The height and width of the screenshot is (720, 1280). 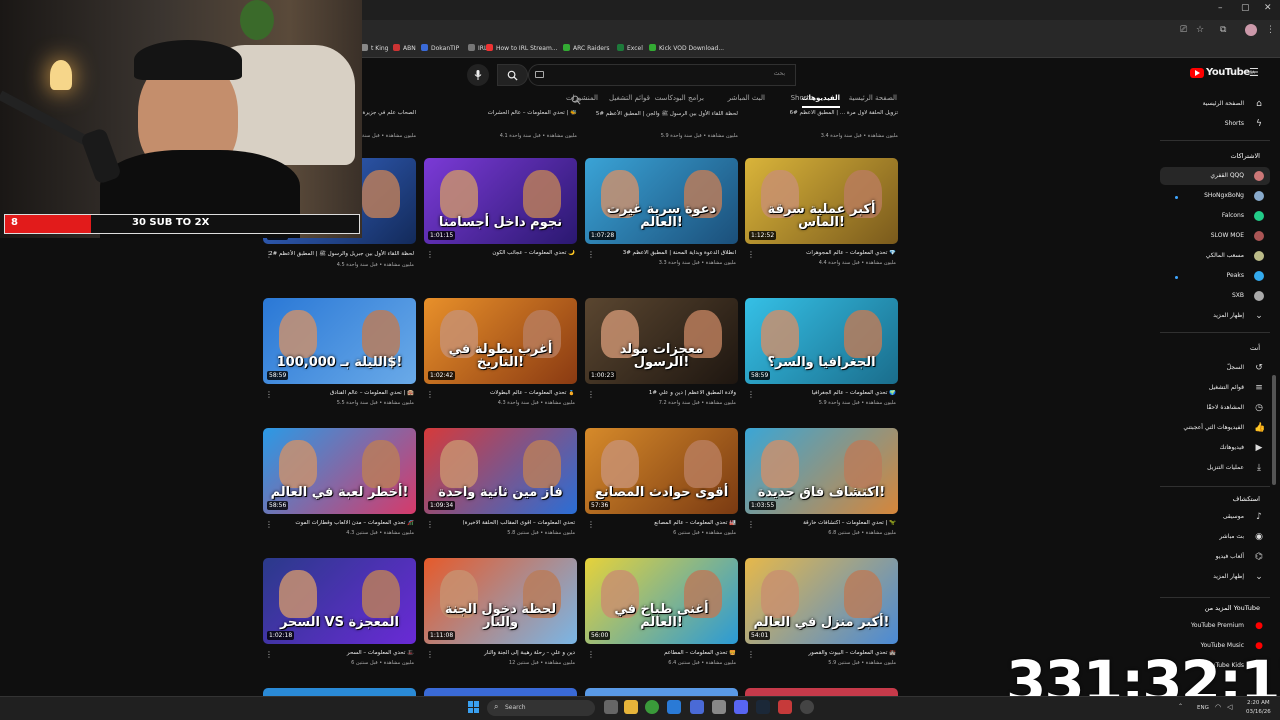 What do you see at coordinates (1215, 557) in the screenshot?
I see `sidebar-item-explore: ألعاب فيديو ⌬` at bounding box center [1215, 557].